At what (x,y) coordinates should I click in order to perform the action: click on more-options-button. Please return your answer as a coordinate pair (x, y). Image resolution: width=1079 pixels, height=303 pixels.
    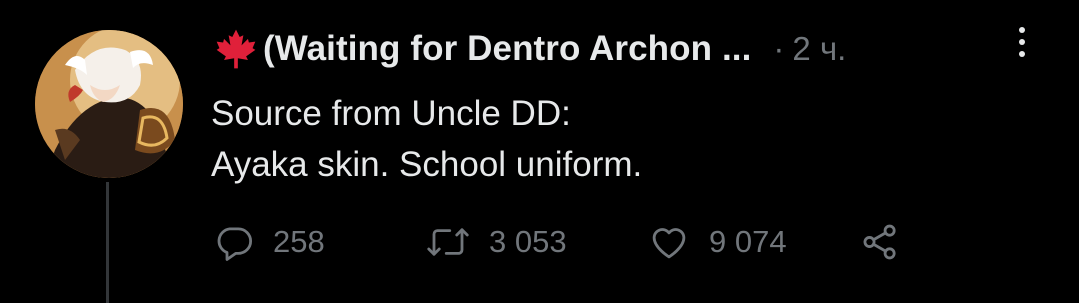
    Looking at the image, I should click on (1022, 42).